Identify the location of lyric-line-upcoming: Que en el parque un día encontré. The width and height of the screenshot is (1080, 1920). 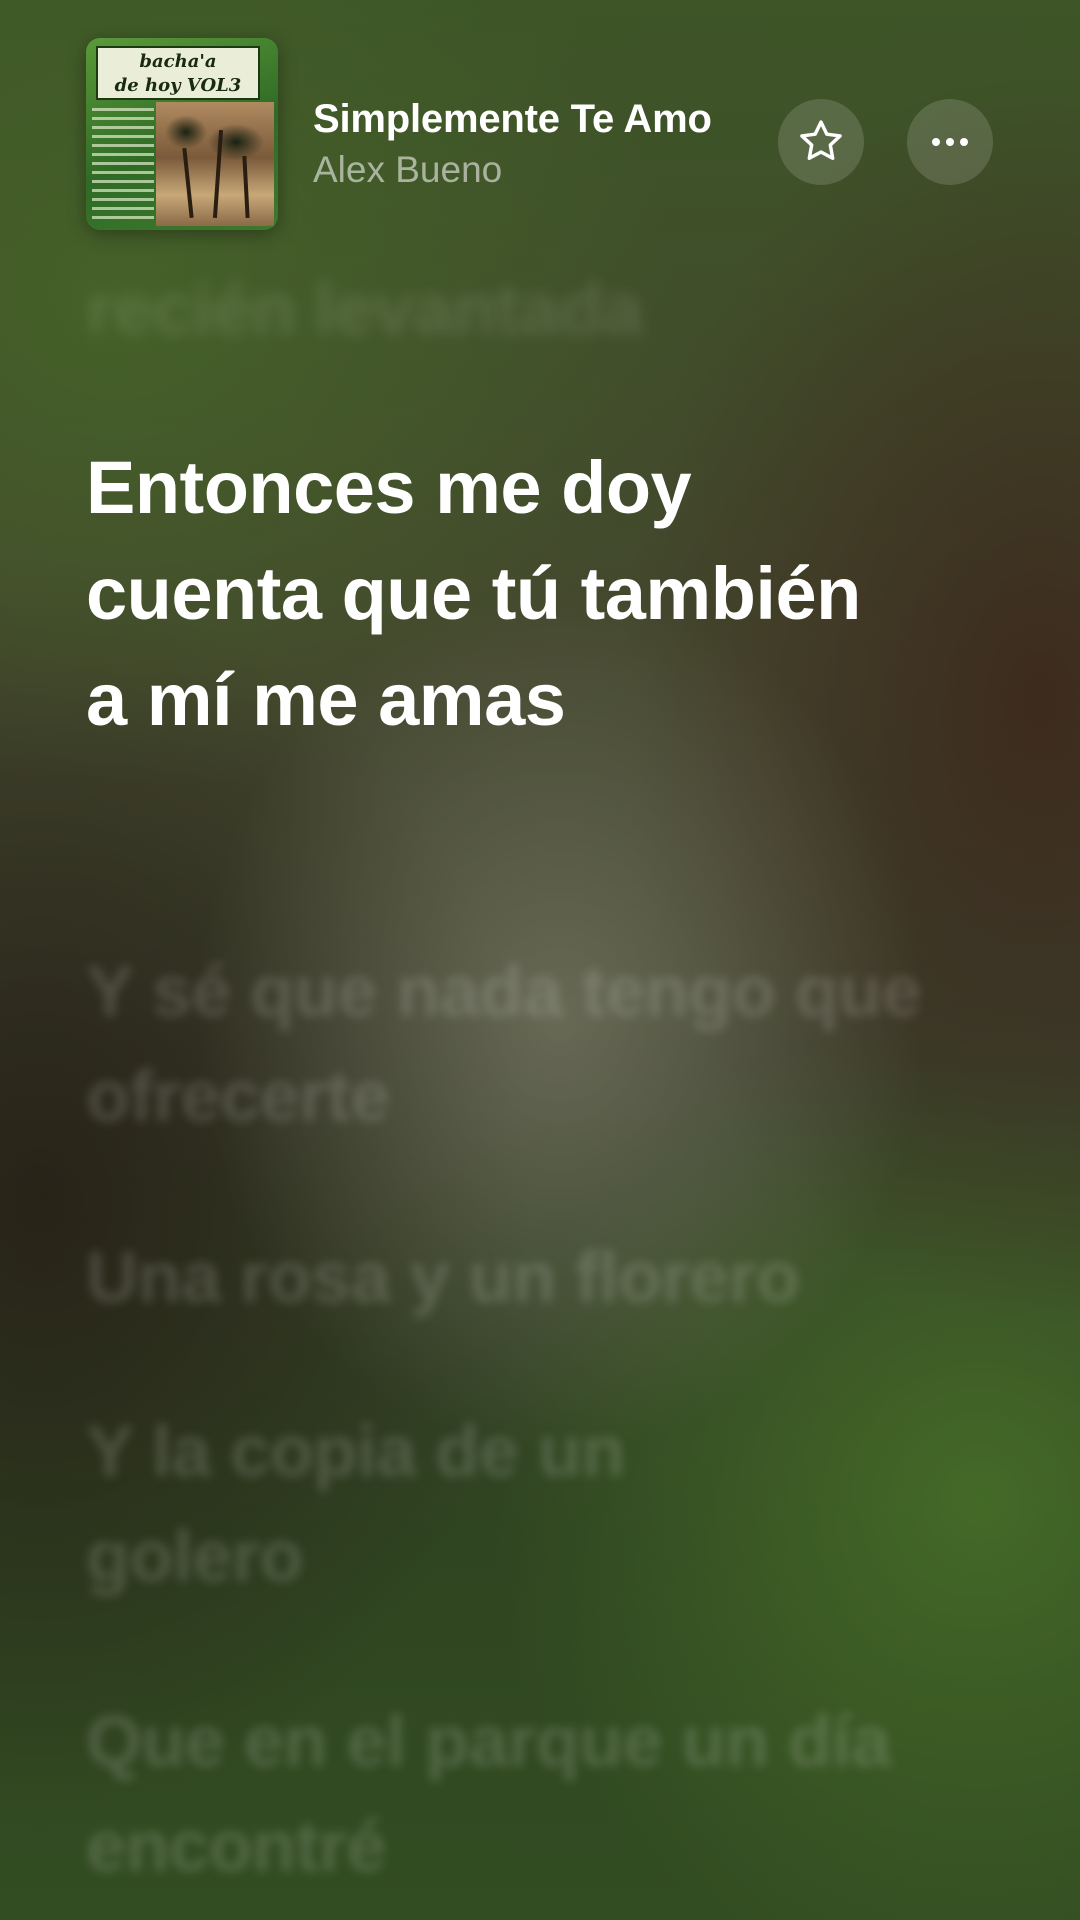
(506, 1795).